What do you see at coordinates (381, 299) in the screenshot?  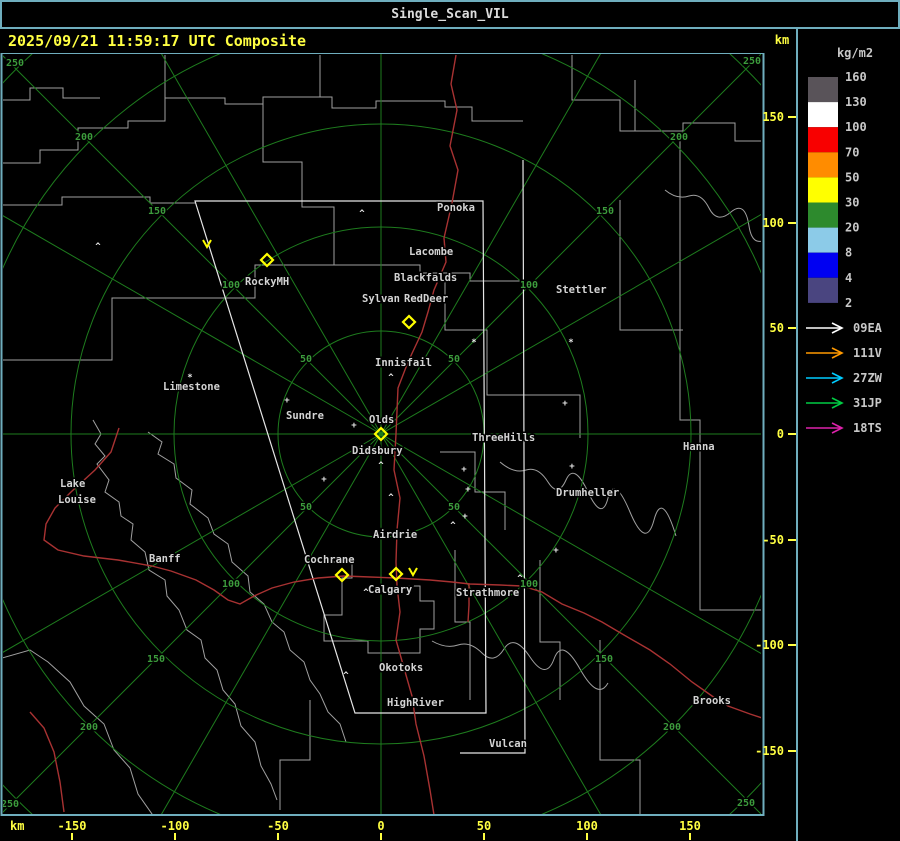 I see `city-label: Sylvan` at bounding box center [381, 299].